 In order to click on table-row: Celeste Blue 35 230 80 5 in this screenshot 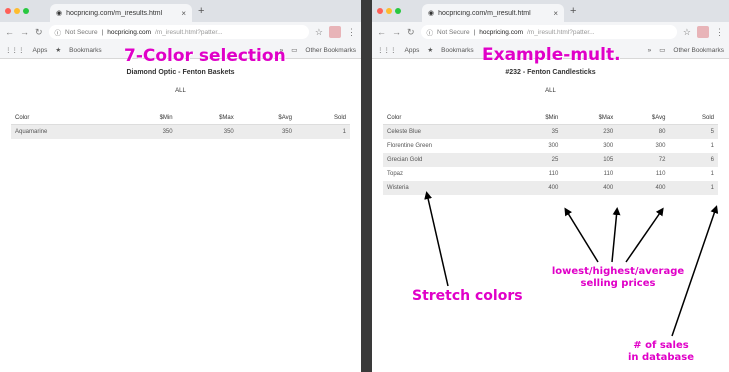, I will do `click(550, 131)`.